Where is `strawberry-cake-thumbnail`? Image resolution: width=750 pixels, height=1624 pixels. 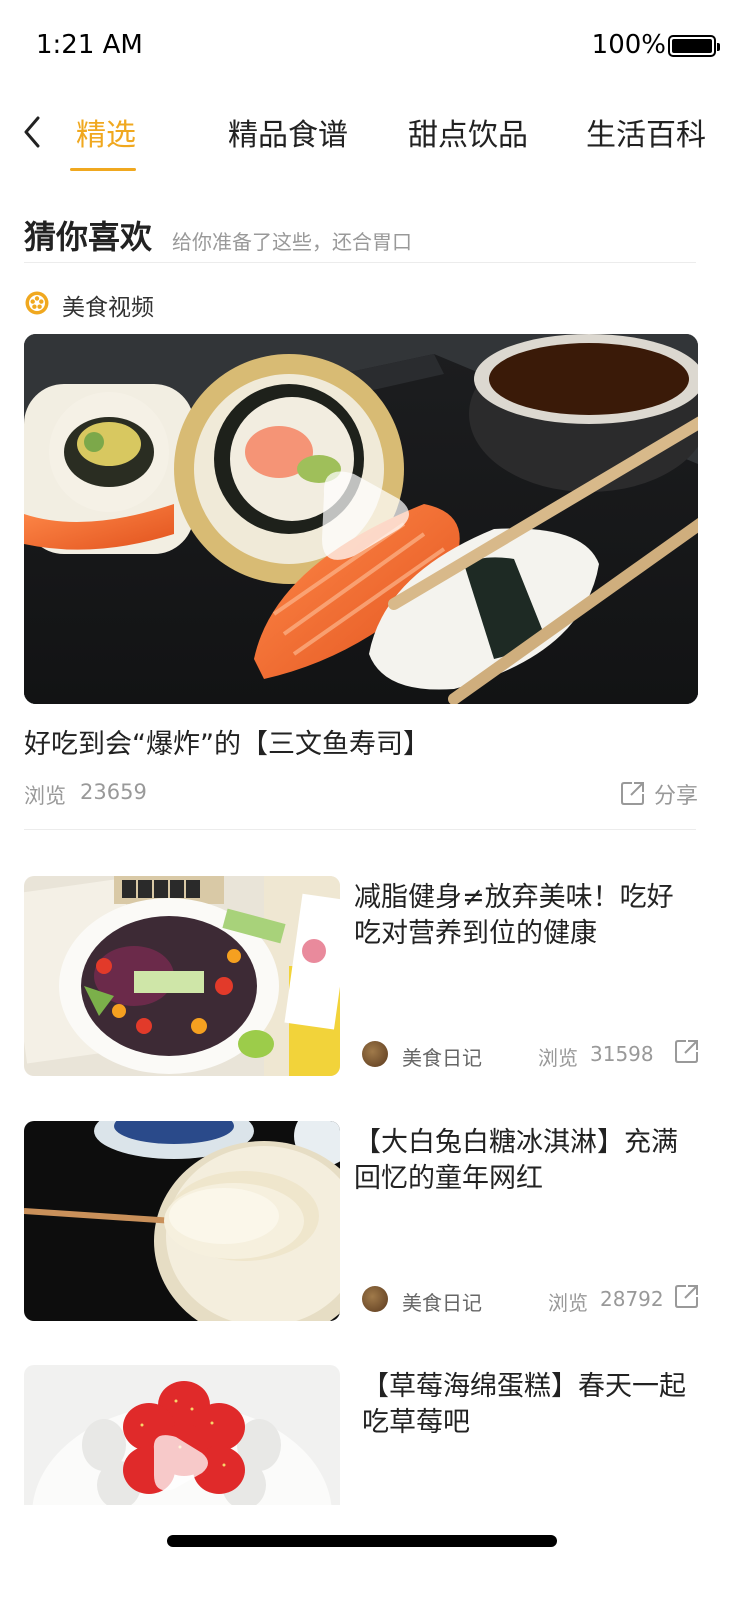 strawberry-cake-thumbnail is located at coordinates (182, 1435).